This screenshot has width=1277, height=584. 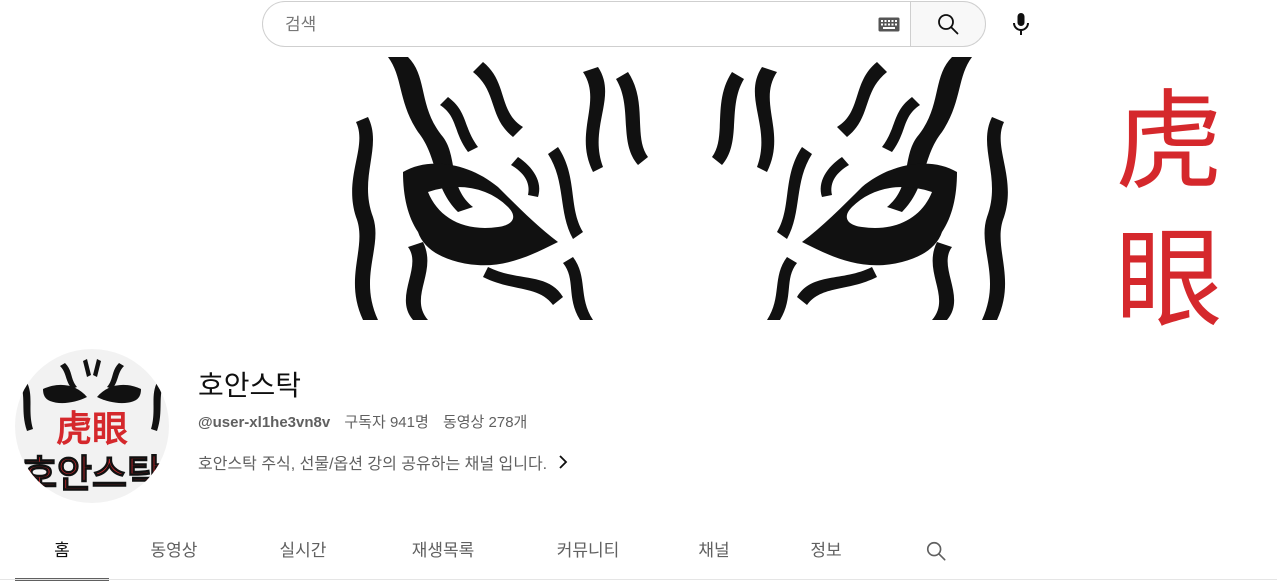 What do you see at coordinates (62, 552) in the screenshot?
I see `tab-home: 홈` at bounding box center [62, 552].